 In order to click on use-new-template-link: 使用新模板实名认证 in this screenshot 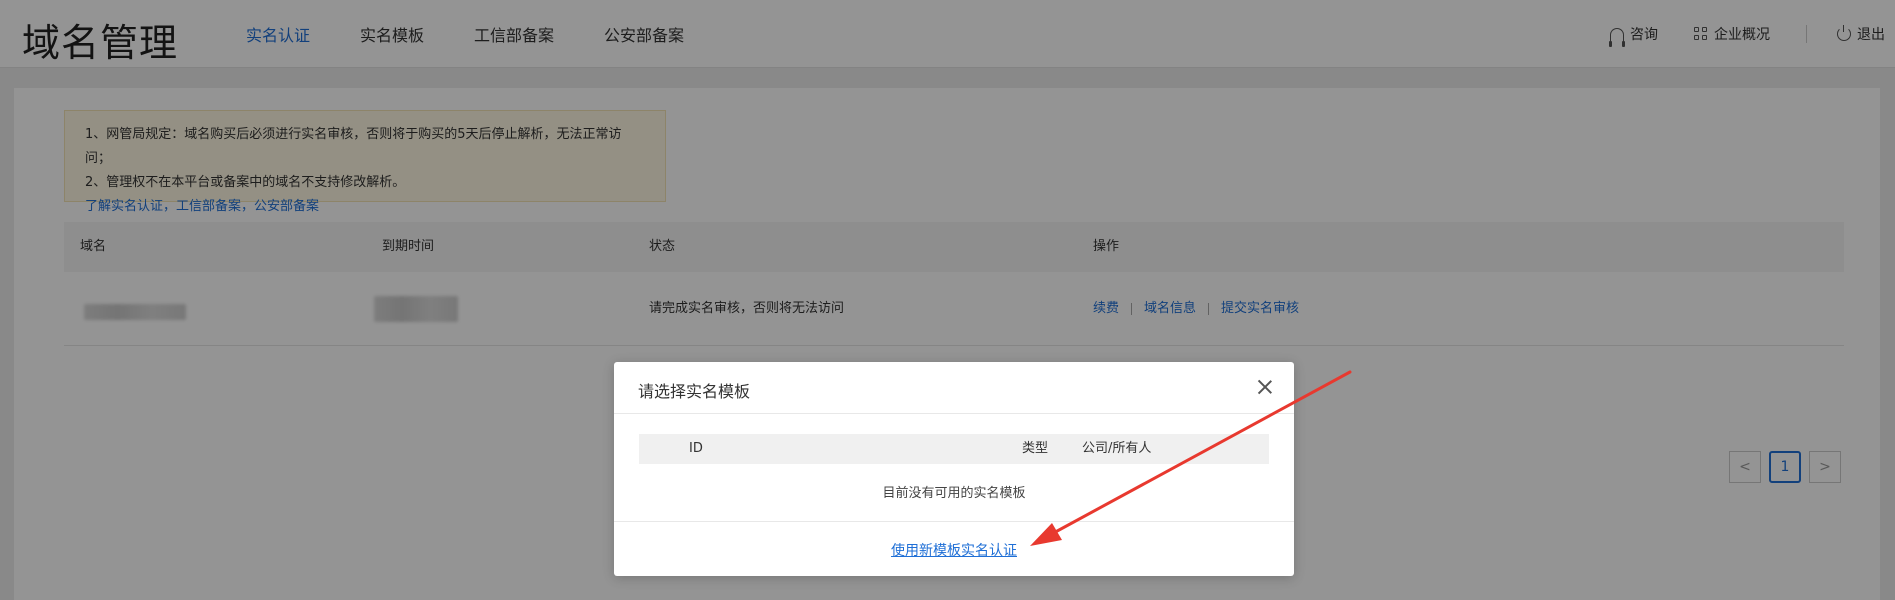, I will do `click(954, 550)`.